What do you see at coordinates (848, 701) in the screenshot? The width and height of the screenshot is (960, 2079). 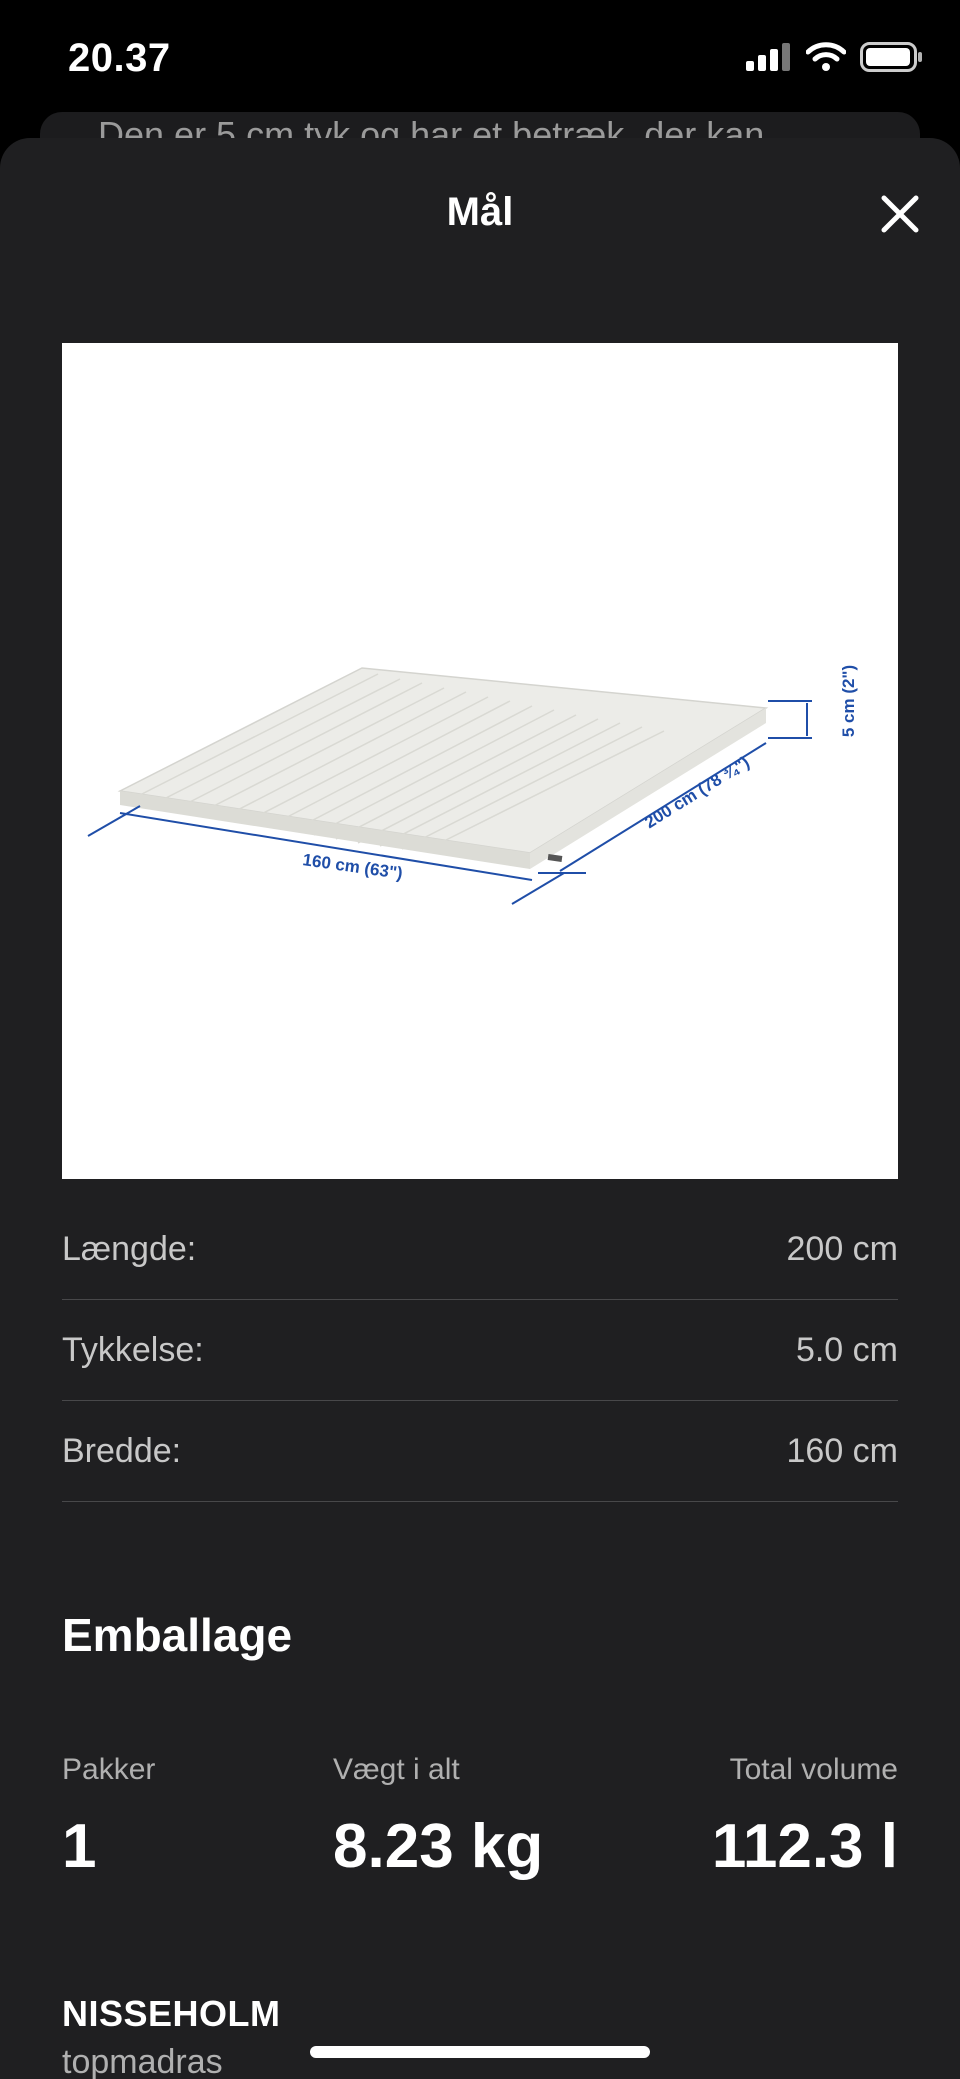 I see `height-label: 5 cm (2")` at bounding box center [848, 701].